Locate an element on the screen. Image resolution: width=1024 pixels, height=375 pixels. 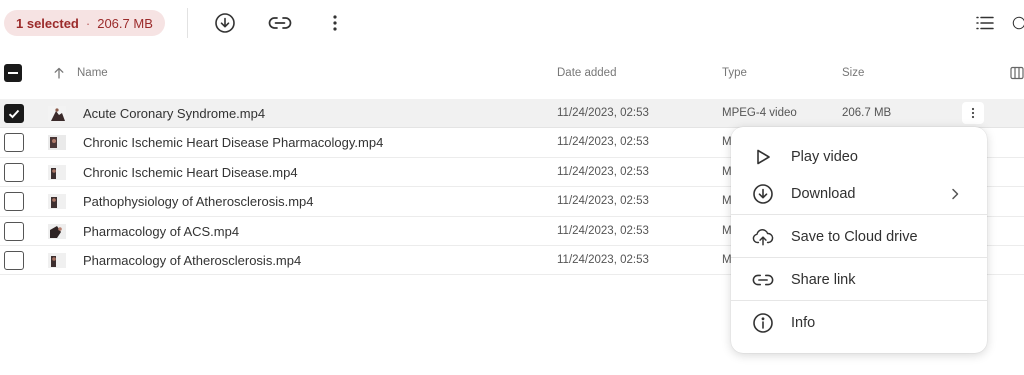
file-type: MPEG-4 video is located at coordinates (759, 113).